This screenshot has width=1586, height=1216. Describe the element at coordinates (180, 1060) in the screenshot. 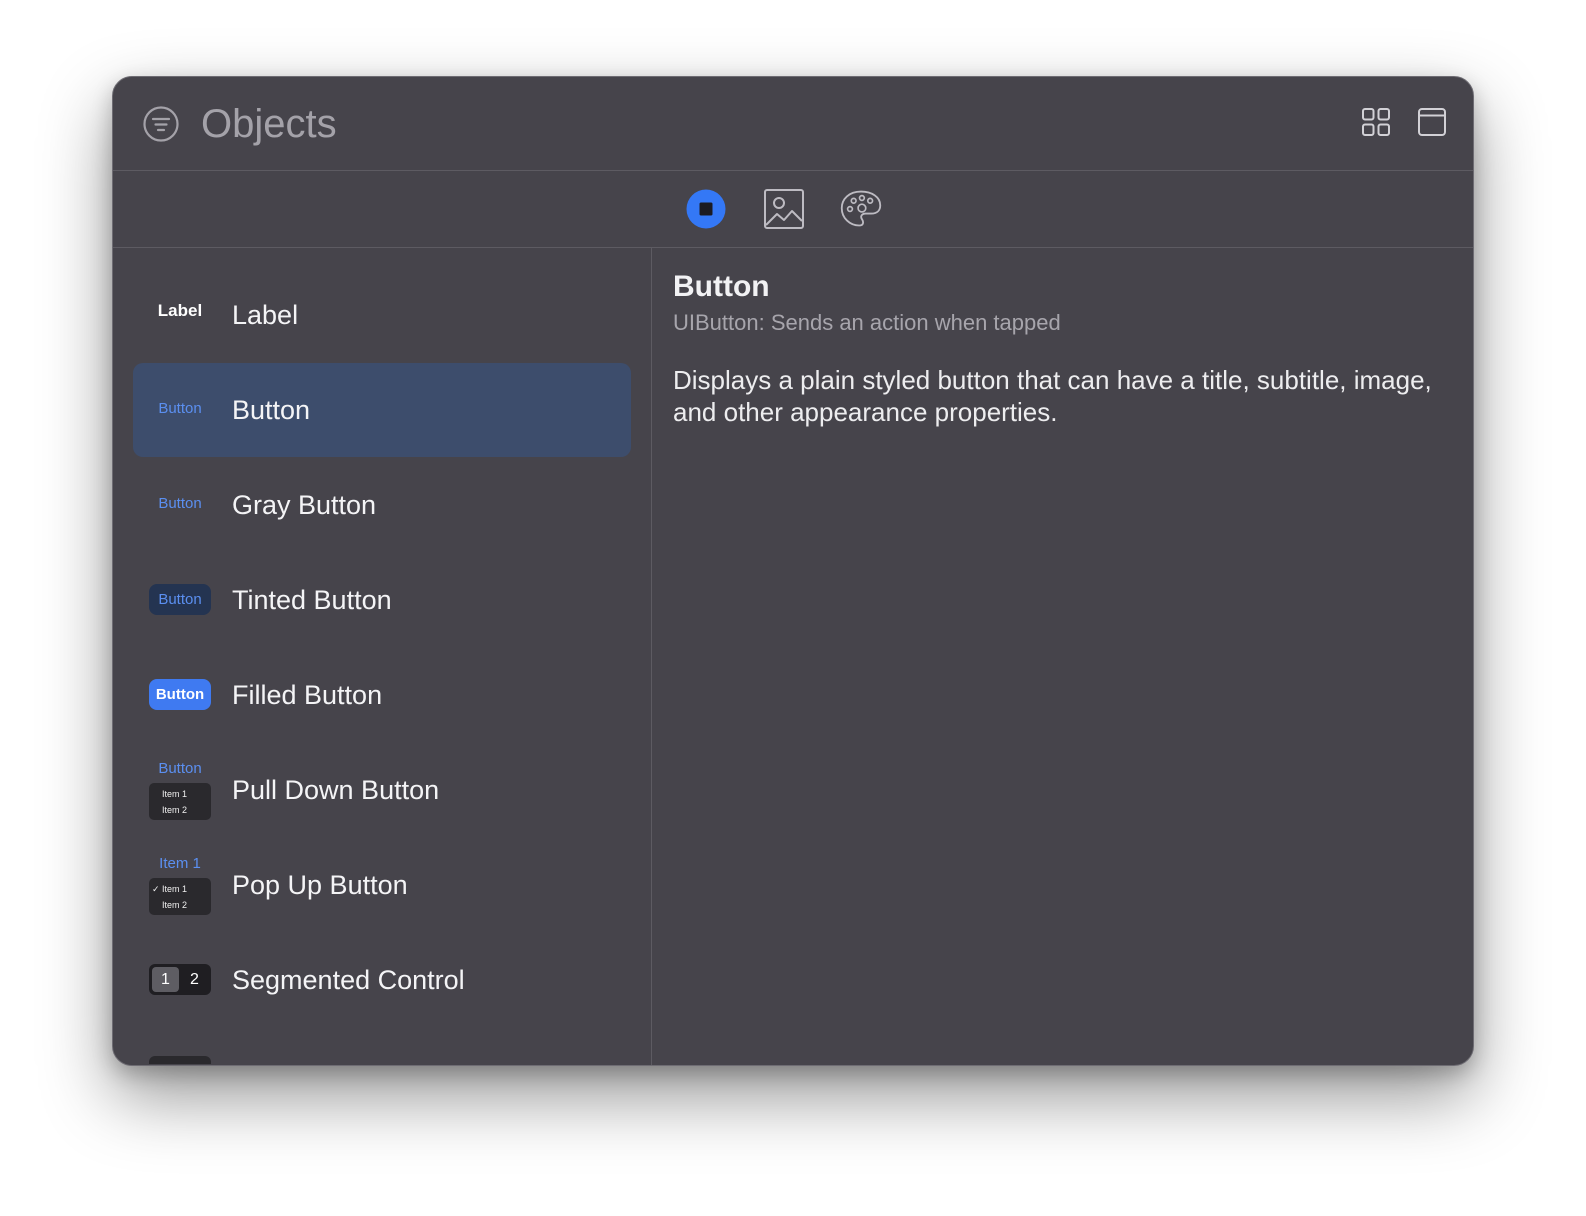

I see `next-item-thumbnail-peek` at that location.